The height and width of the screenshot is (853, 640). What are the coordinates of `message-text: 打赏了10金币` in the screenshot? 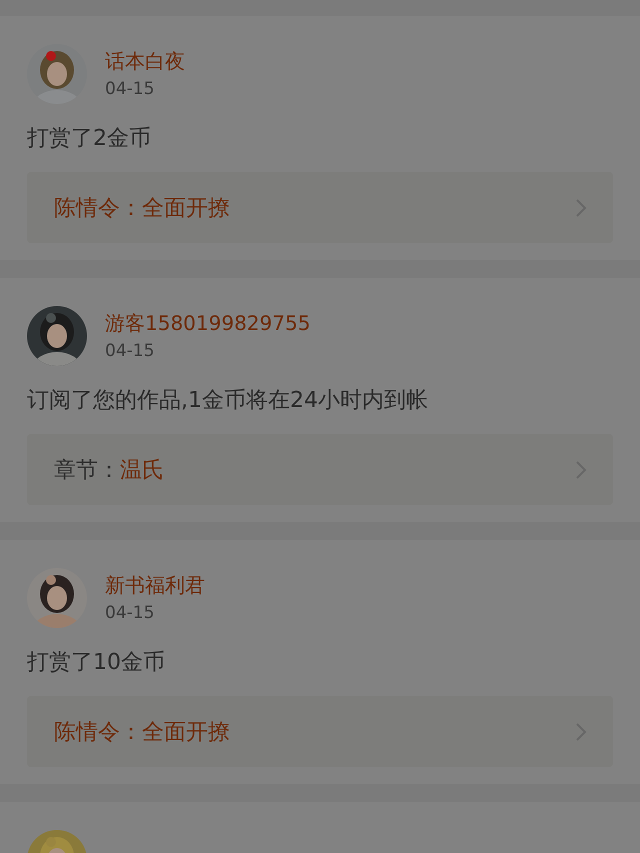 It's located at (96, 663).